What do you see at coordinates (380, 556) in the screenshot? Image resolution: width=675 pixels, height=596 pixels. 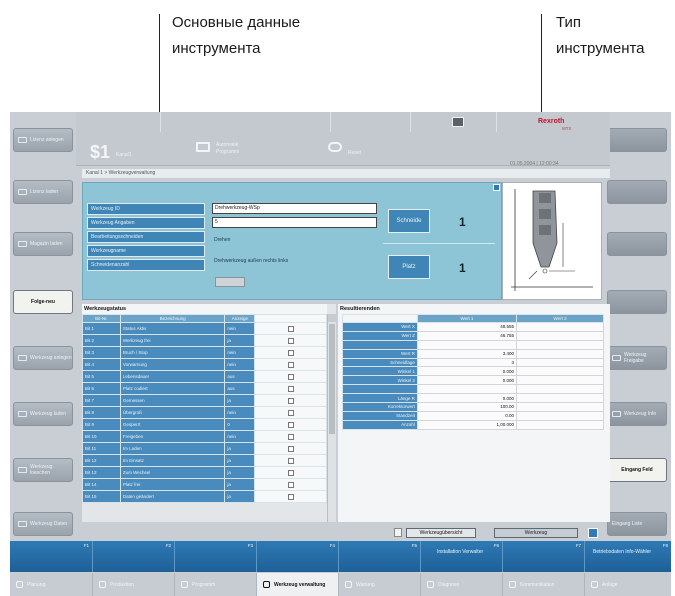 I see `function-key-5: F5` at bounding box center [380, 556].